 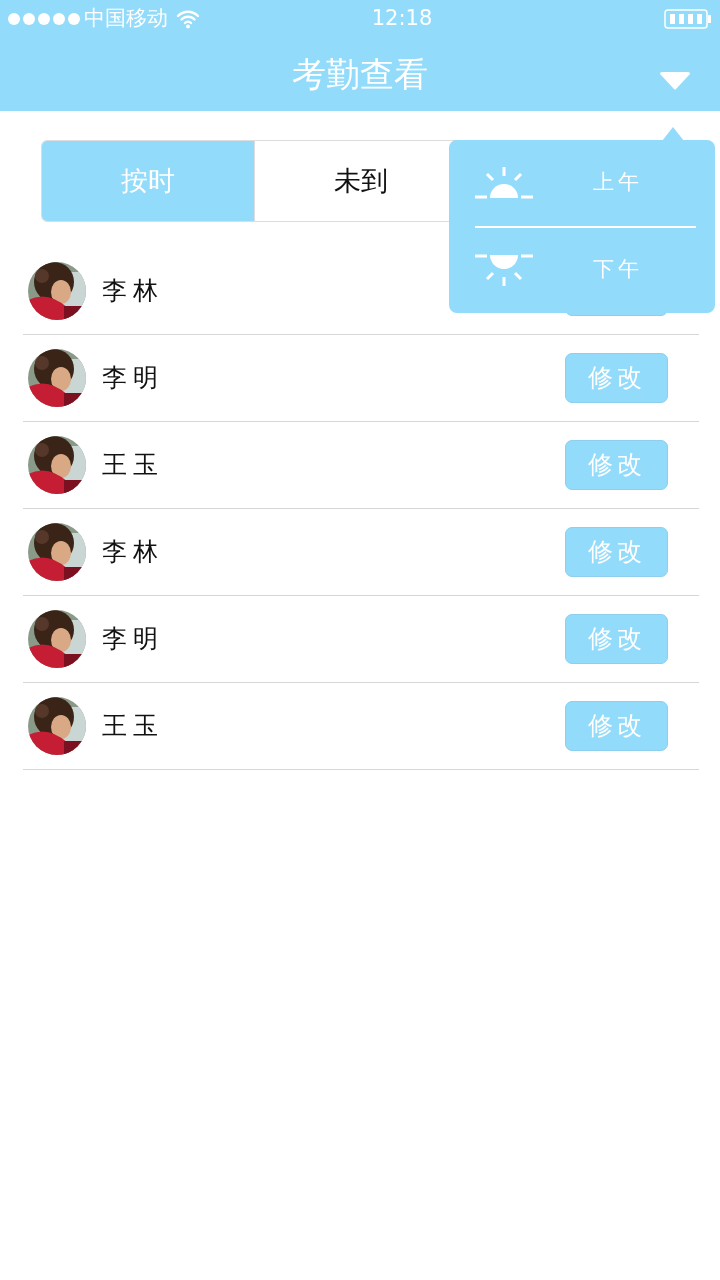 I want to click on battery-icon, so click(x=688, y=19).